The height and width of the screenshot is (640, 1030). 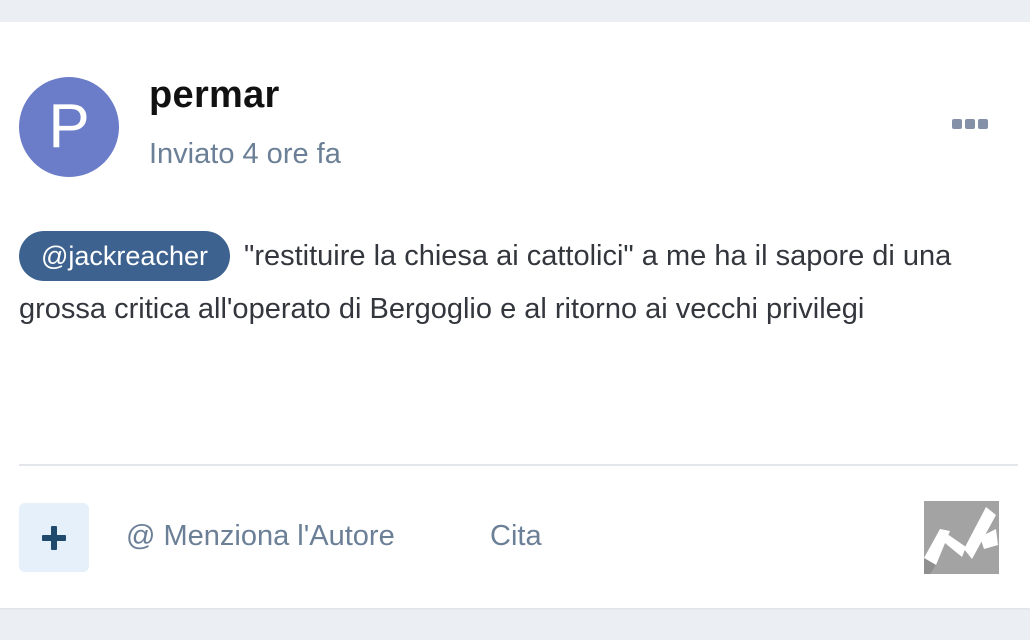 I want to click on author-name: permar, so click(x=214, y=95).